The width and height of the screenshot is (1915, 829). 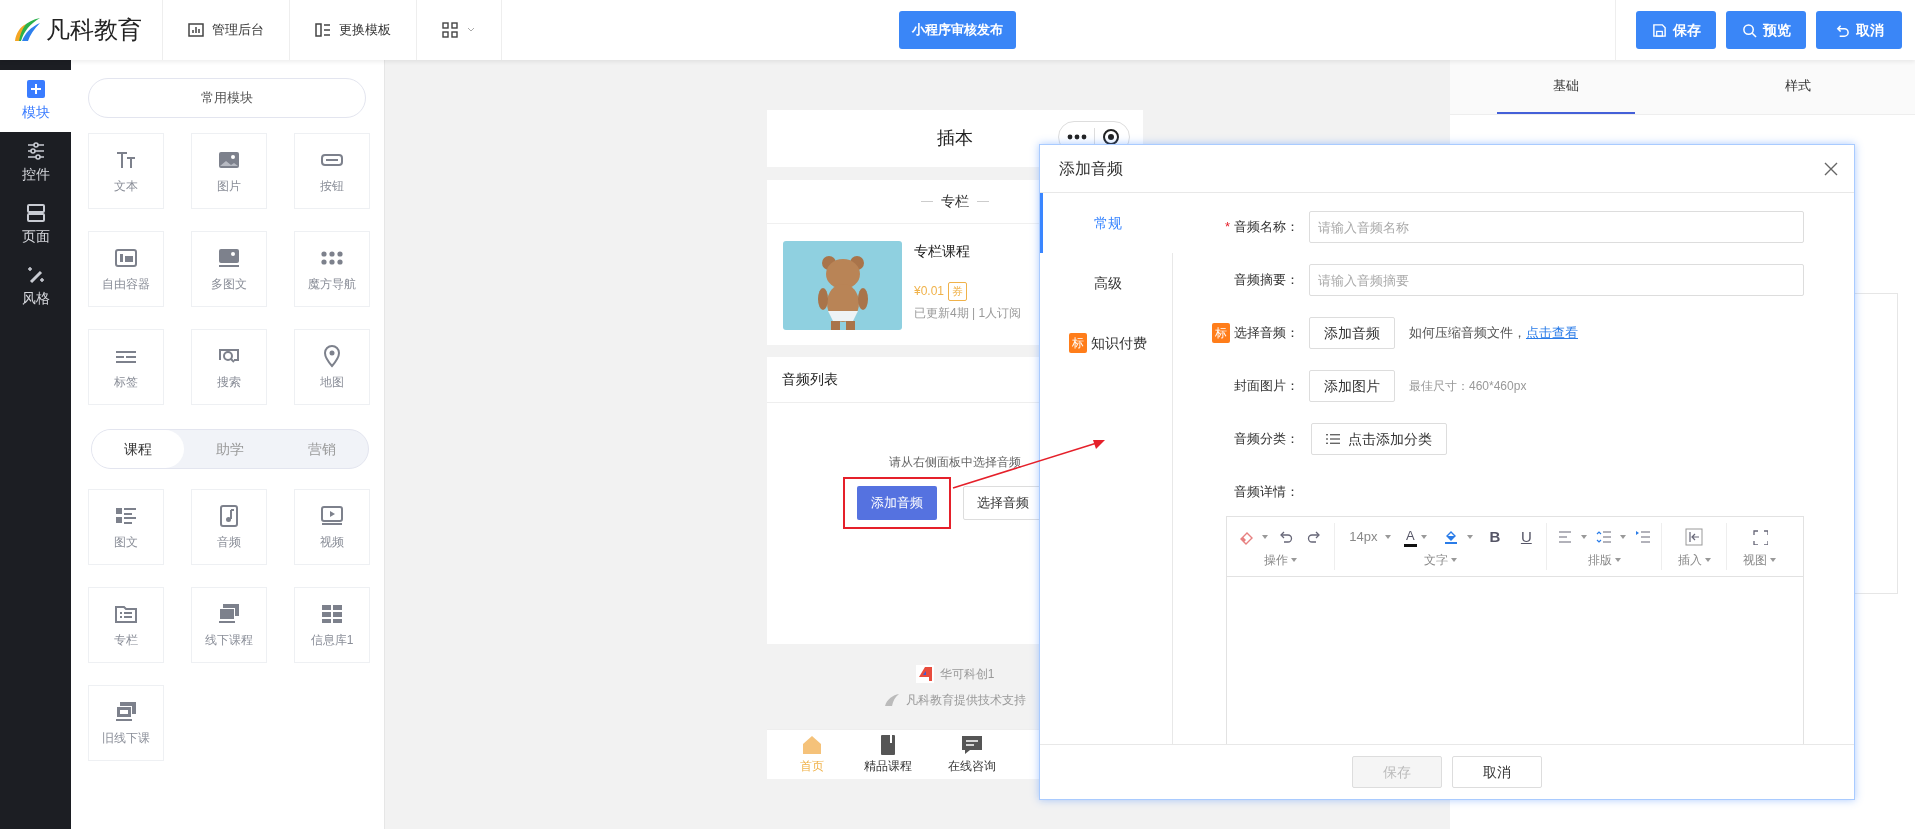 What do you see at coordinates (94, 30) in the screenshot?
I see `logo-text: 凡科教育` at bounding box center [94, 30].